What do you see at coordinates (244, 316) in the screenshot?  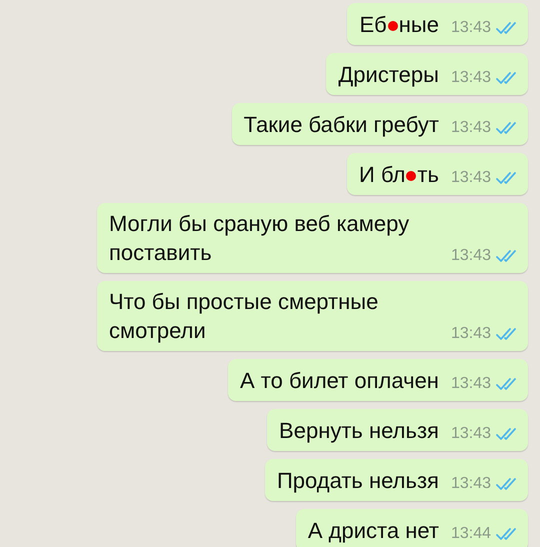 I see `message-text: Что бы простые смертные смотрели` at bounding box center [244, 316].